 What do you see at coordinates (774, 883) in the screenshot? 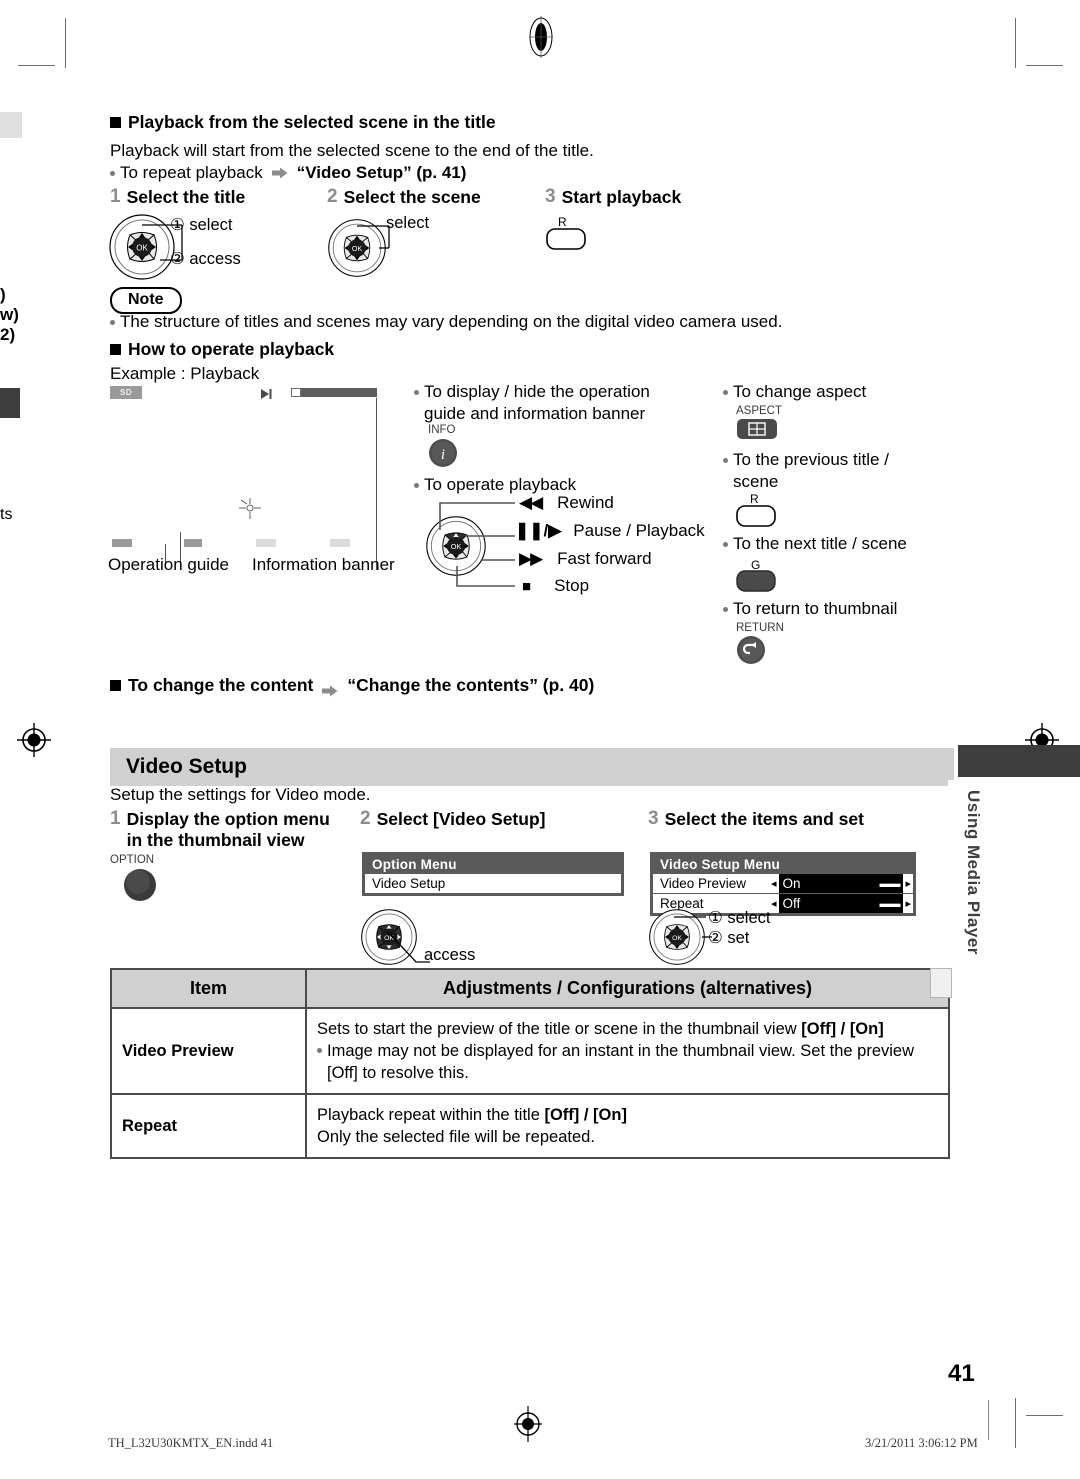
I see `left-arrow-icon: ◂` at bounding box center [774, 883].